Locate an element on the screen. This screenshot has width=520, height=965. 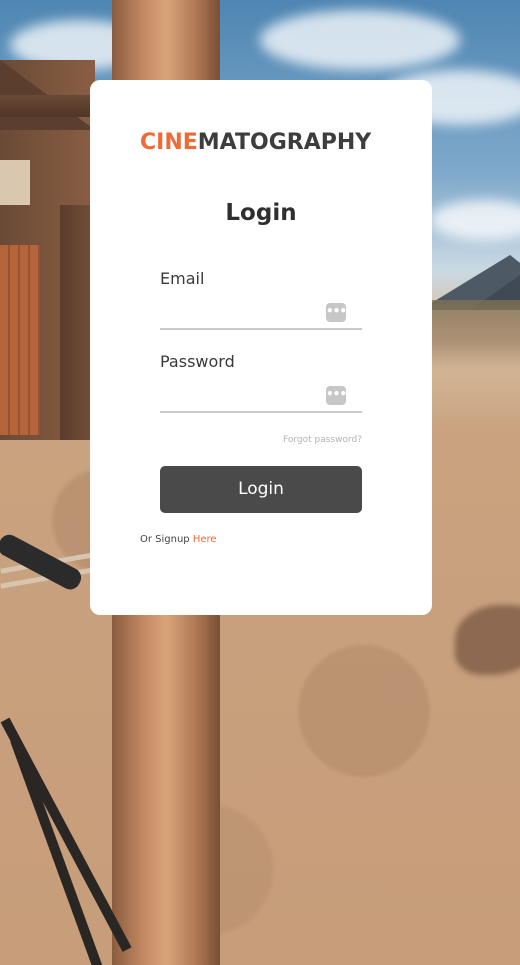
login-button: Login is located at coordinates (261, 489).